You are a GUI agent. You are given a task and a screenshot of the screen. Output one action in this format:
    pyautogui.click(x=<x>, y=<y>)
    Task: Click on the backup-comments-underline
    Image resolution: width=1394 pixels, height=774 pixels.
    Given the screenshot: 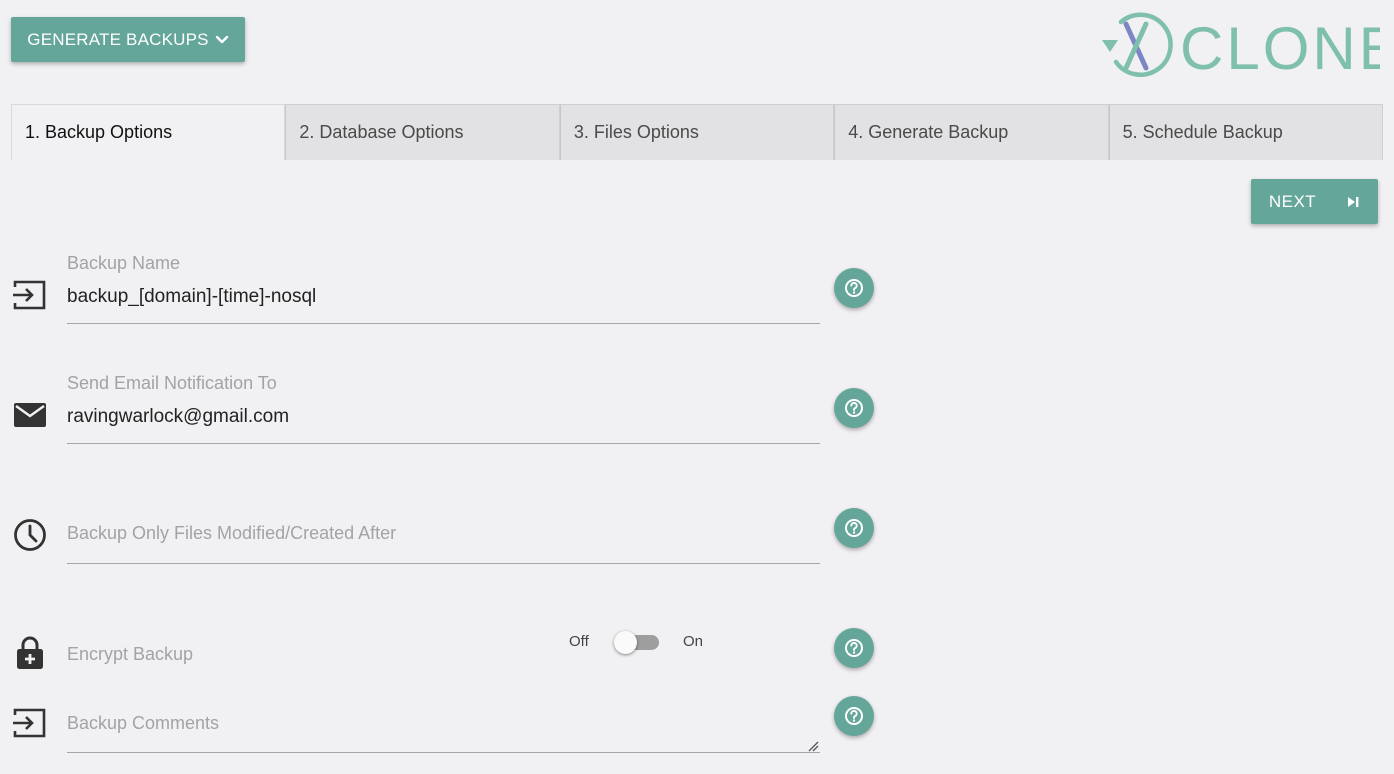 What is the action you would take?
    pyautogui.click(x=443, y=752)
    